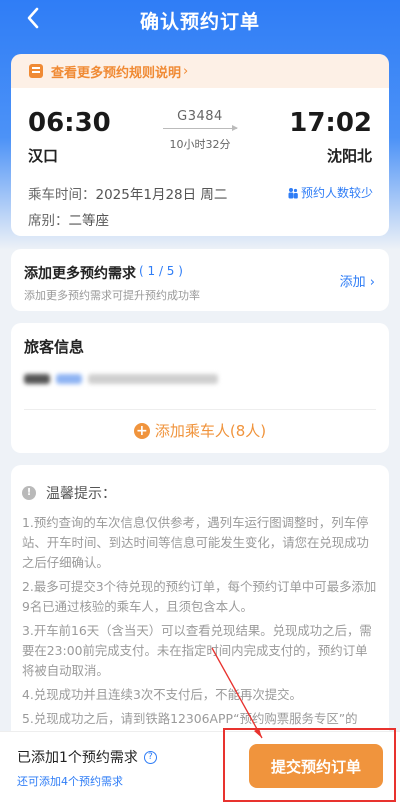 The image size is (400, 811). I want to click on rules-banner: 查看更多预约规则说明 ›, so click(200, 71).